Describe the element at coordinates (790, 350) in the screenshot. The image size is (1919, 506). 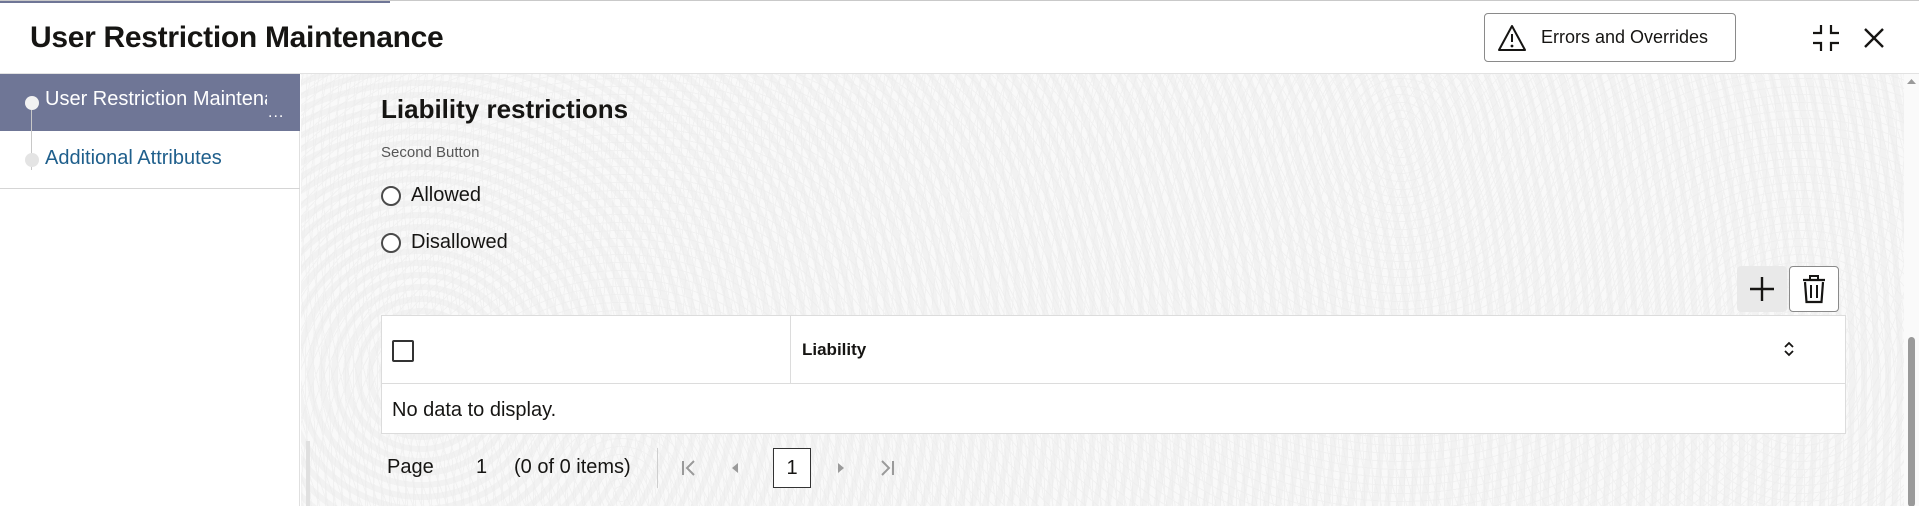
I see `column-divider` at that location.